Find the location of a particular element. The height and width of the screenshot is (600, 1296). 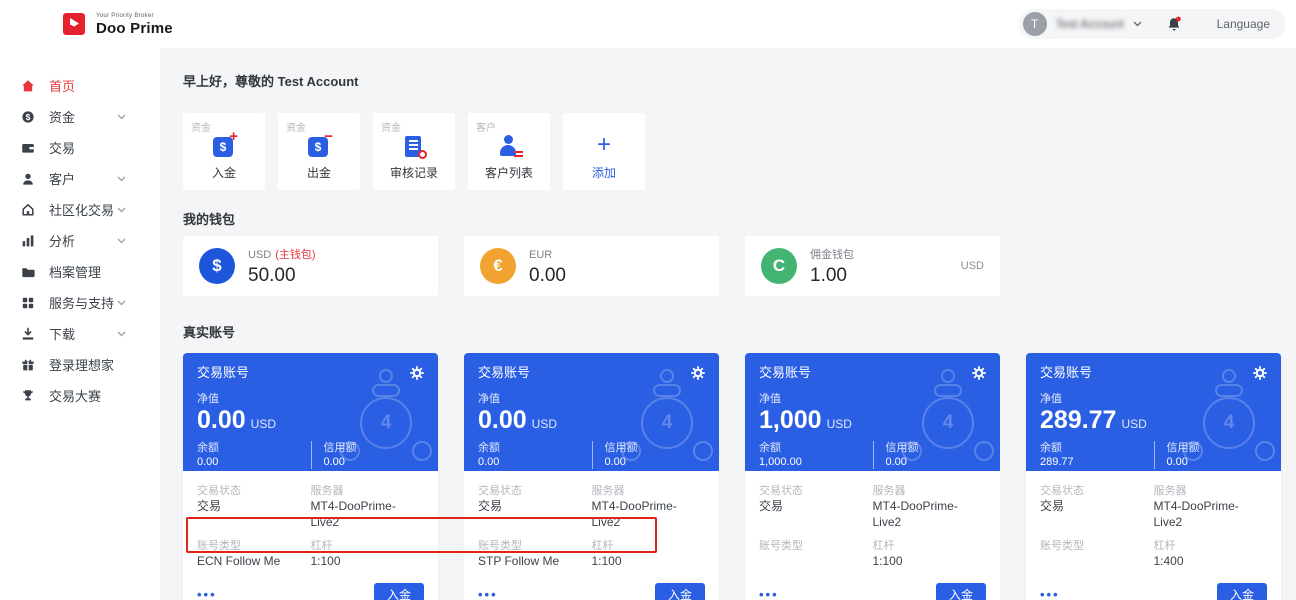

deposit-icon: $ + is located at coordinates (224, 144).